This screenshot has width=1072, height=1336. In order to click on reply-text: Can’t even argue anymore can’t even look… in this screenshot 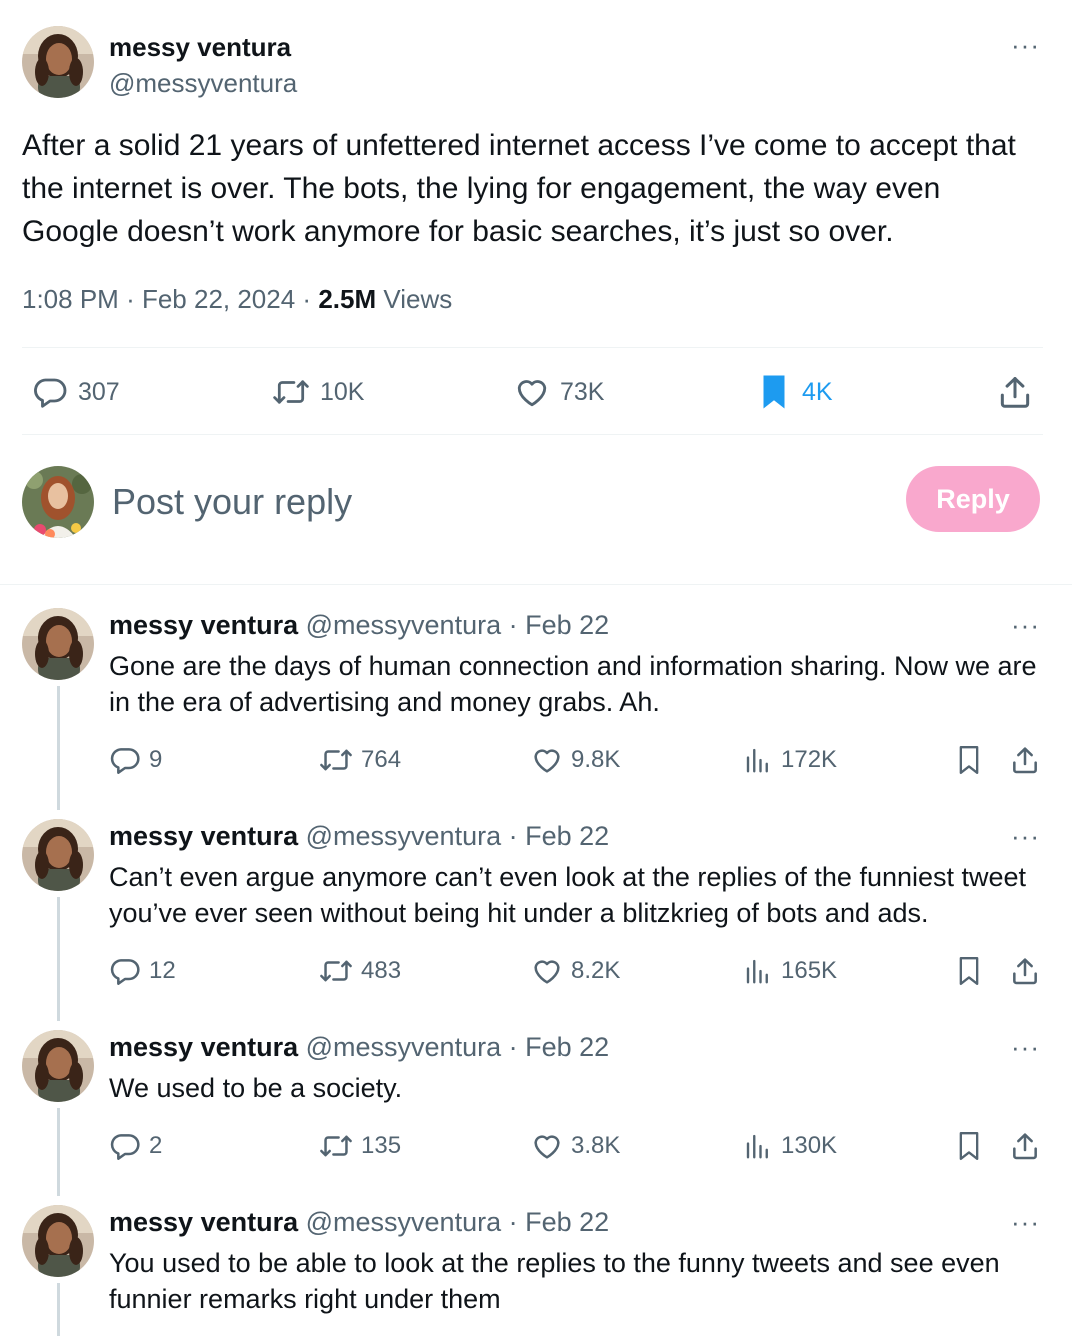, I will do `click(568, 895)`.